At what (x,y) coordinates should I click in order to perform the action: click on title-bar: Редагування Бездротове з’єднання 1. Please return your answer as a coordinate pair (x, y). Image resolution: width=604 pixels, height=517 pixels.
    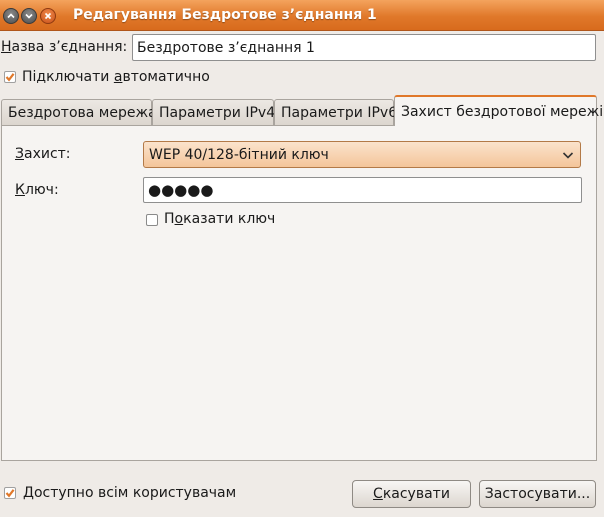
    Looking at the image, I should click on (302, 15).